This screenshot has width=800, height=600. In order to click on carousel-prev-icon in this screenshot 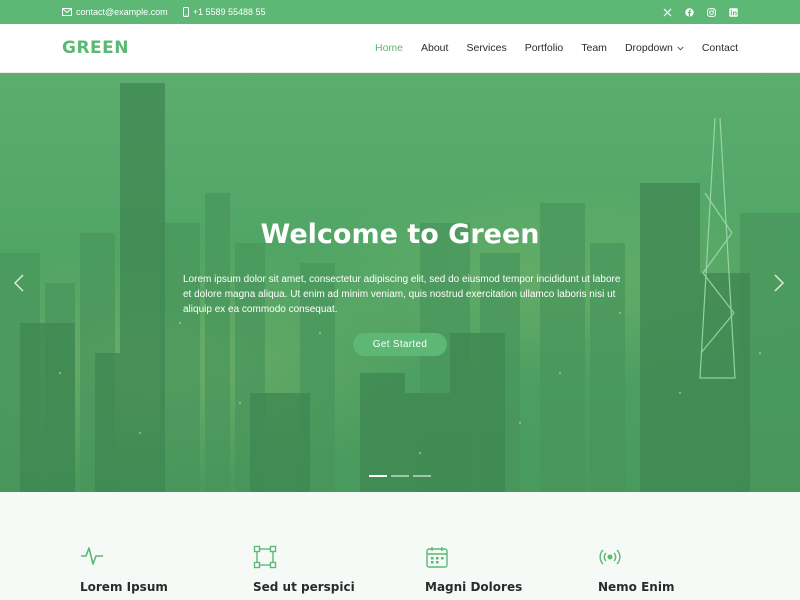, I will do `click(19, 285)`.